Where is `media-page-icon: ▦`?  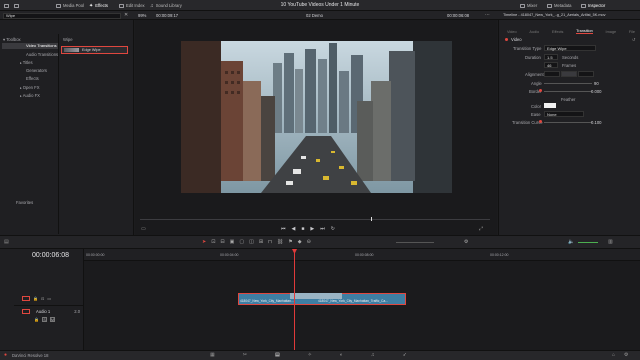 media-page-icon: ▦ is located at coordinates (212, 355).